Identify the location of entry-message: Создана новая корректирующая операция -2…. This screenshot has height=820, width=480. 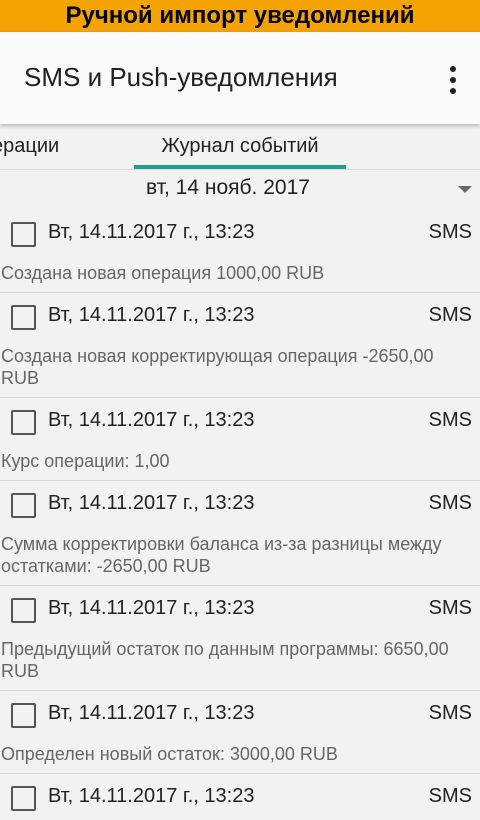
(217, 367).